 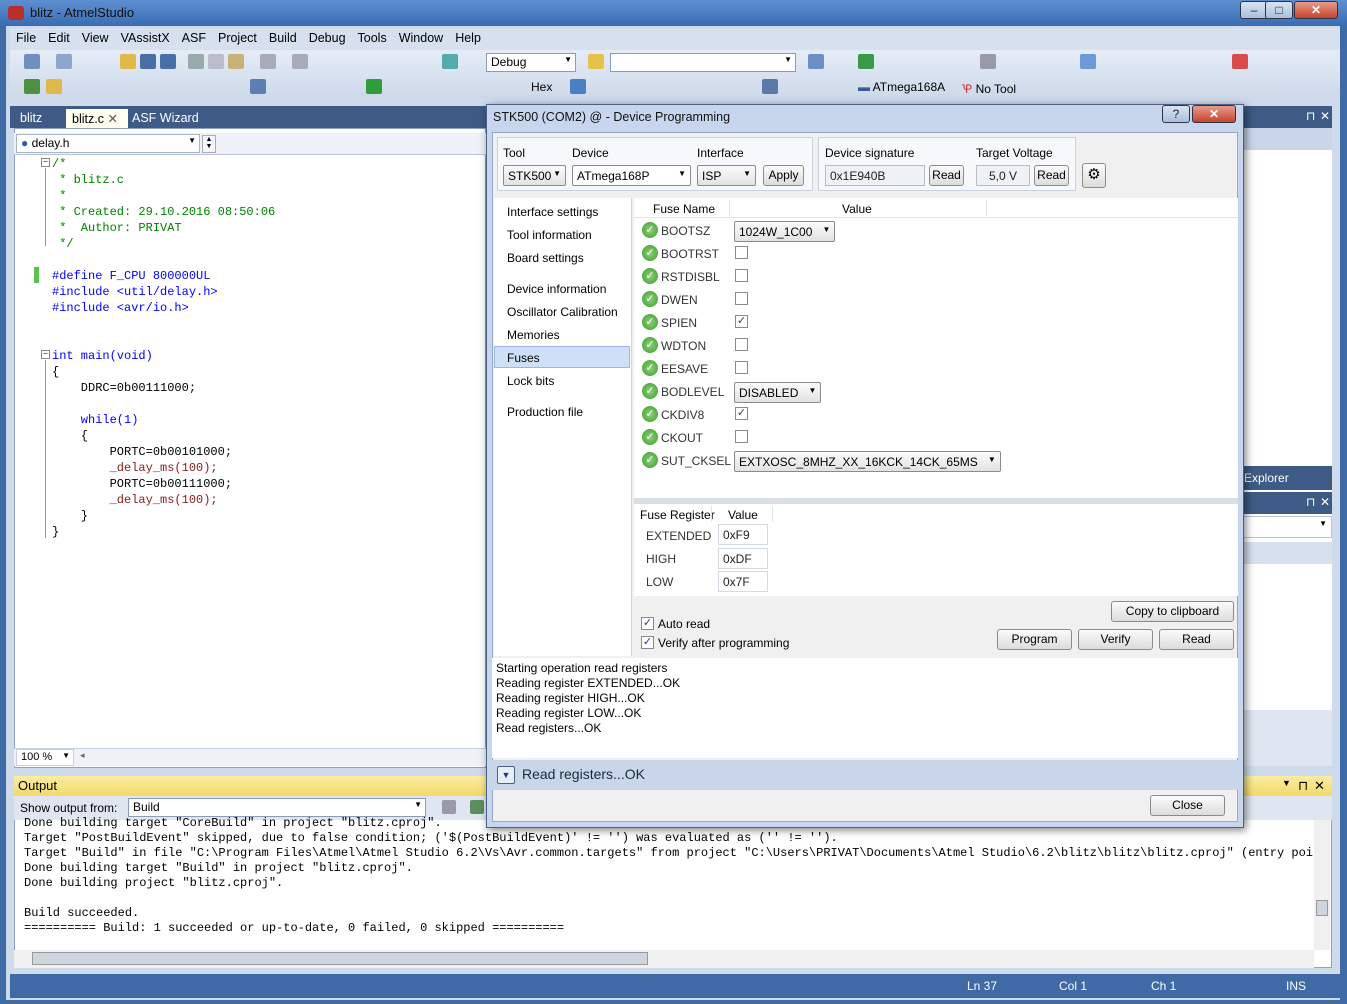 What do you see at coordinates (578, 86) in the screenshot?
I see `display-icon` at bounding box center [578, 86].